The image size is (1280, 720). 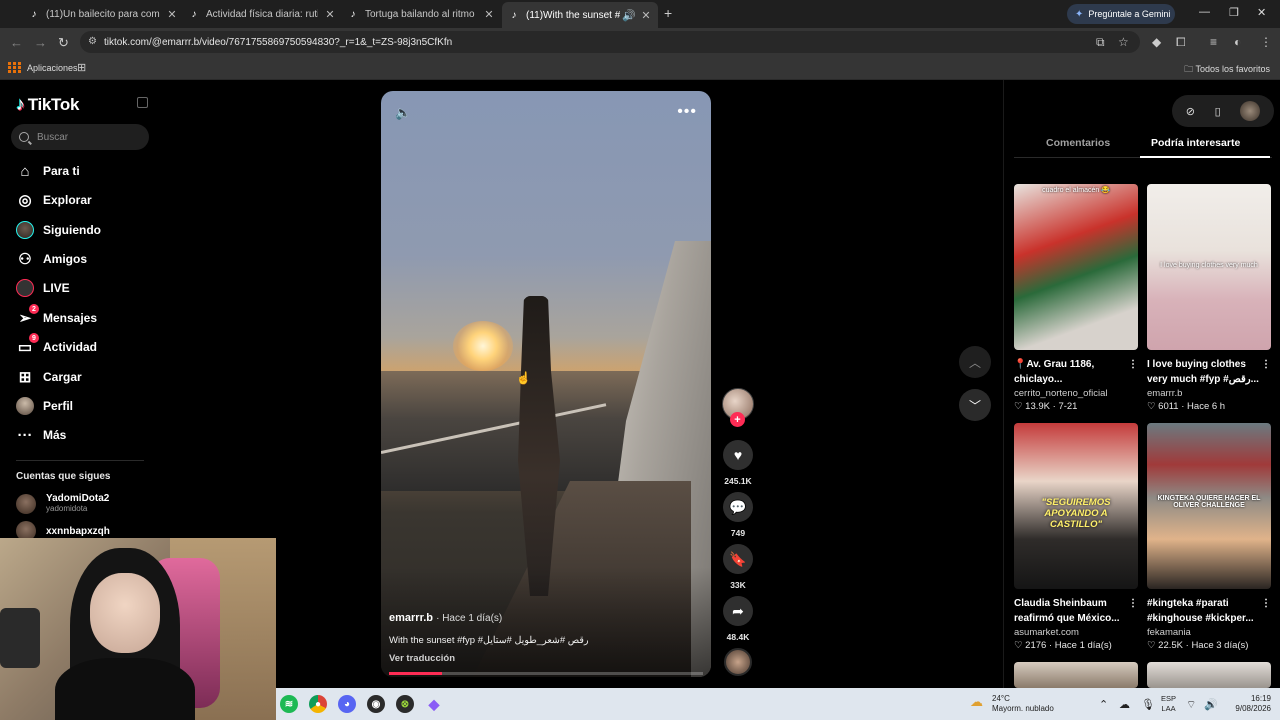 I want to click on discord-icon: ◕, so click(x=347, y=704).